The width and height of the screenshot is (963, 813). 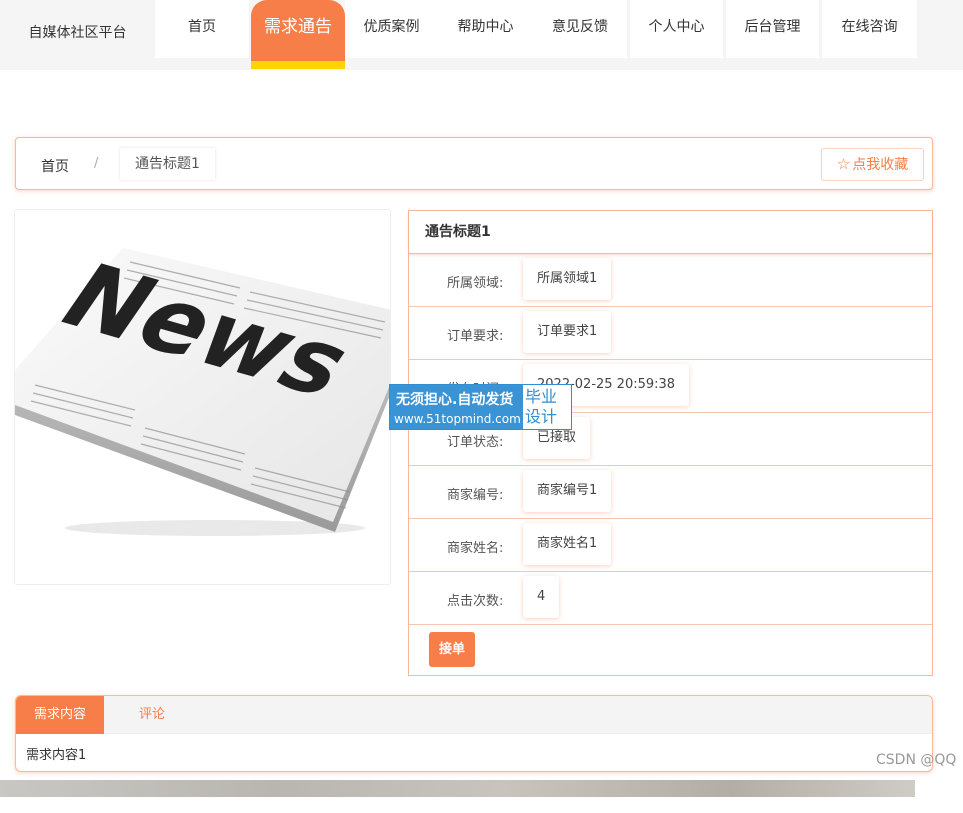 I want to click on field-value: 所属领域1, so click(x=567, y=279).